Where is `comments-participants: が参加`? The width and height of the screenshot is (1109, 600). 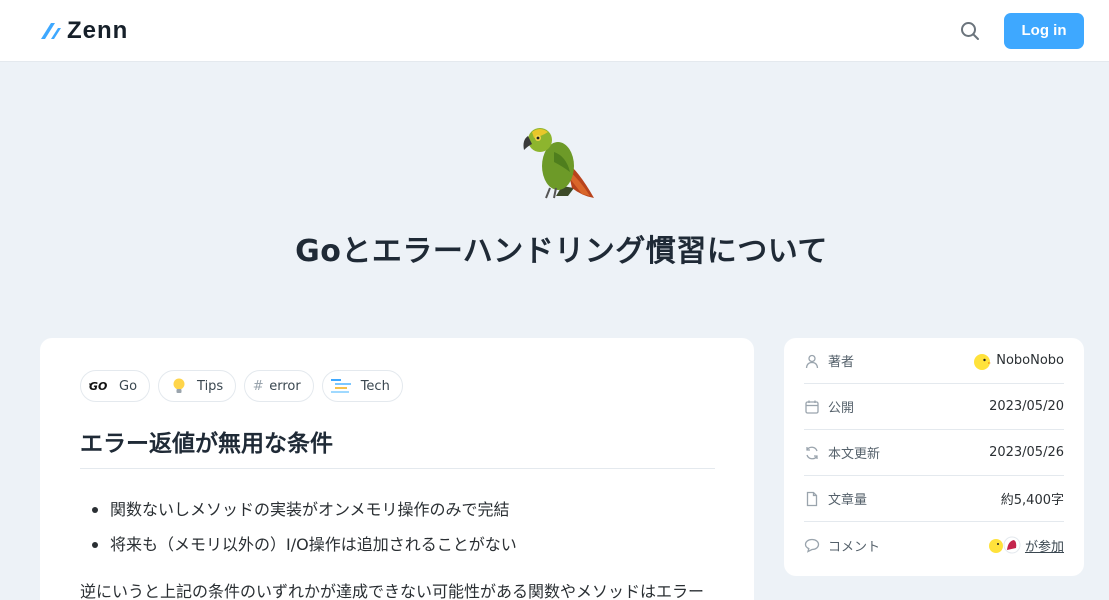
comments-participants: が参加 is located at coordinates (1025, 545).